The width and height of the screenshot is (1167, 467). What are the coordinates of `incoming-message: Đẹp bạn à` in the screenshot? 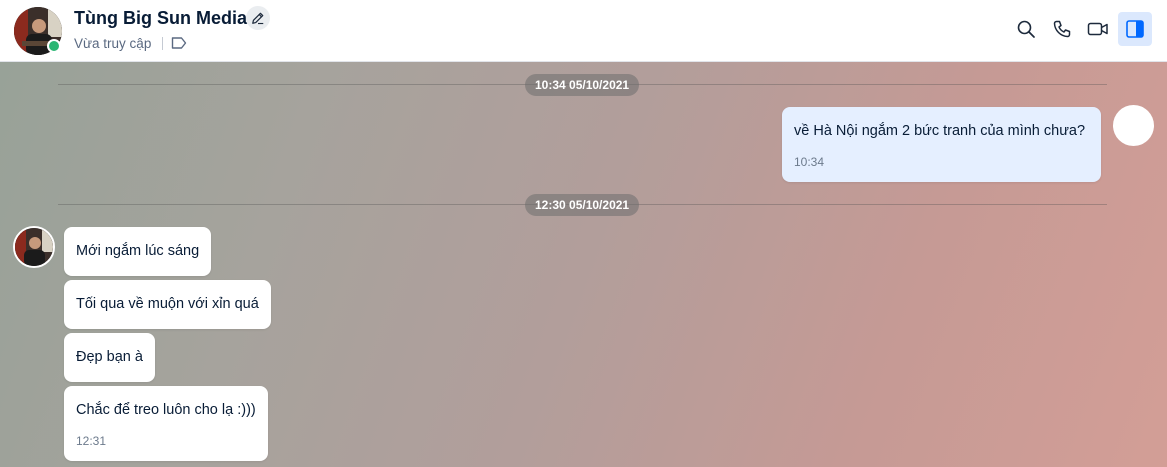 It's located at (109, 357).